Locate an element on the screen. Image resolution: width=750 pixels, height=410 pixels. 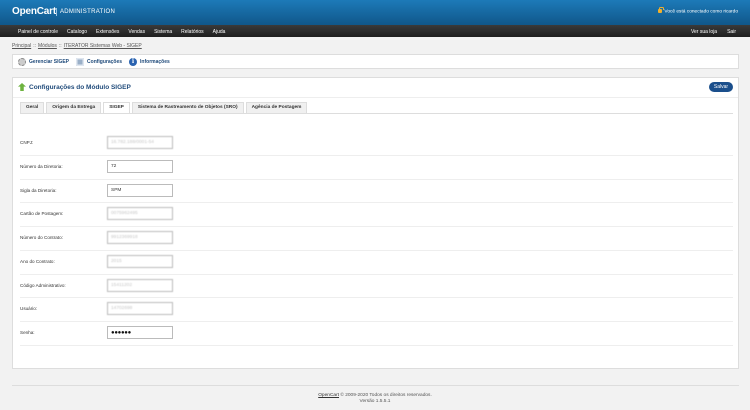
menu-system: Sistema is located at coordinates (163, 32).